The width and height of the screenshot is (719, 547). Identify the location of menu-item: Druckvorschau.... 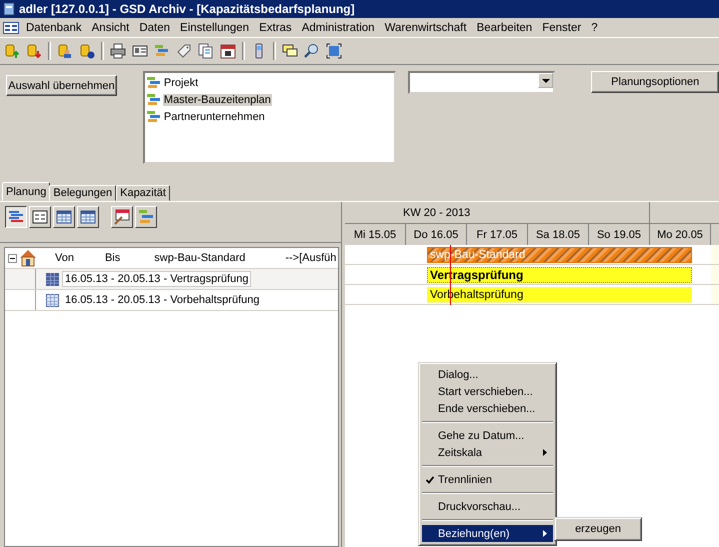
(487, 506).